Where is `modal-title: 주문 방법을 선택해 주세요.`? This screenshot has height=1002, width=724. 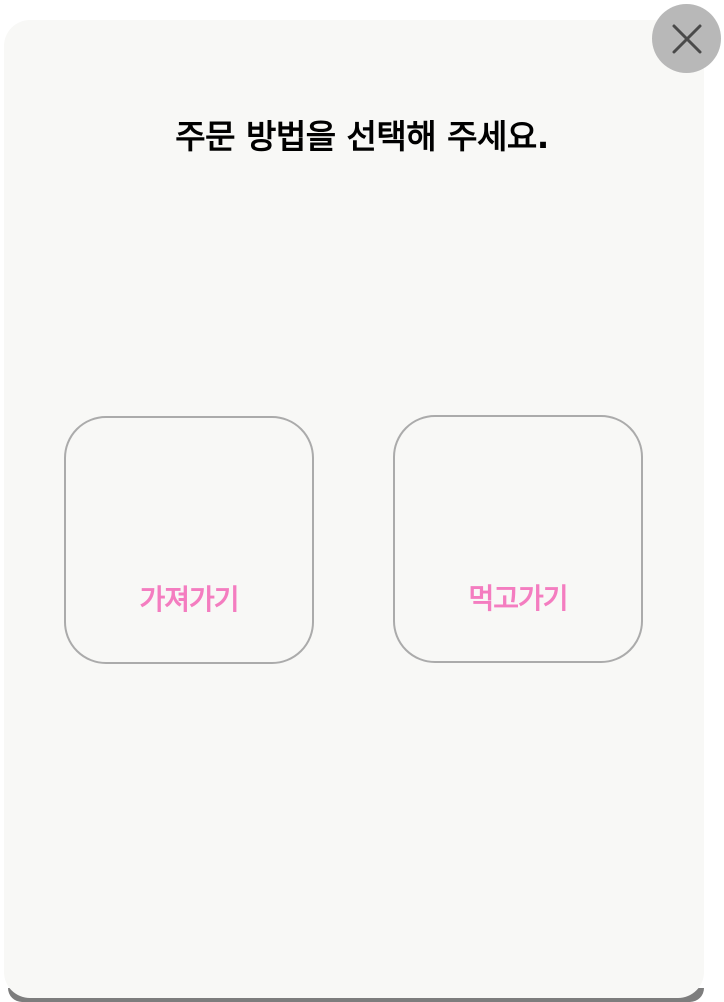
modal-title: 주문 방법을 선택해 주세요. is located at coordinates (362, 136).